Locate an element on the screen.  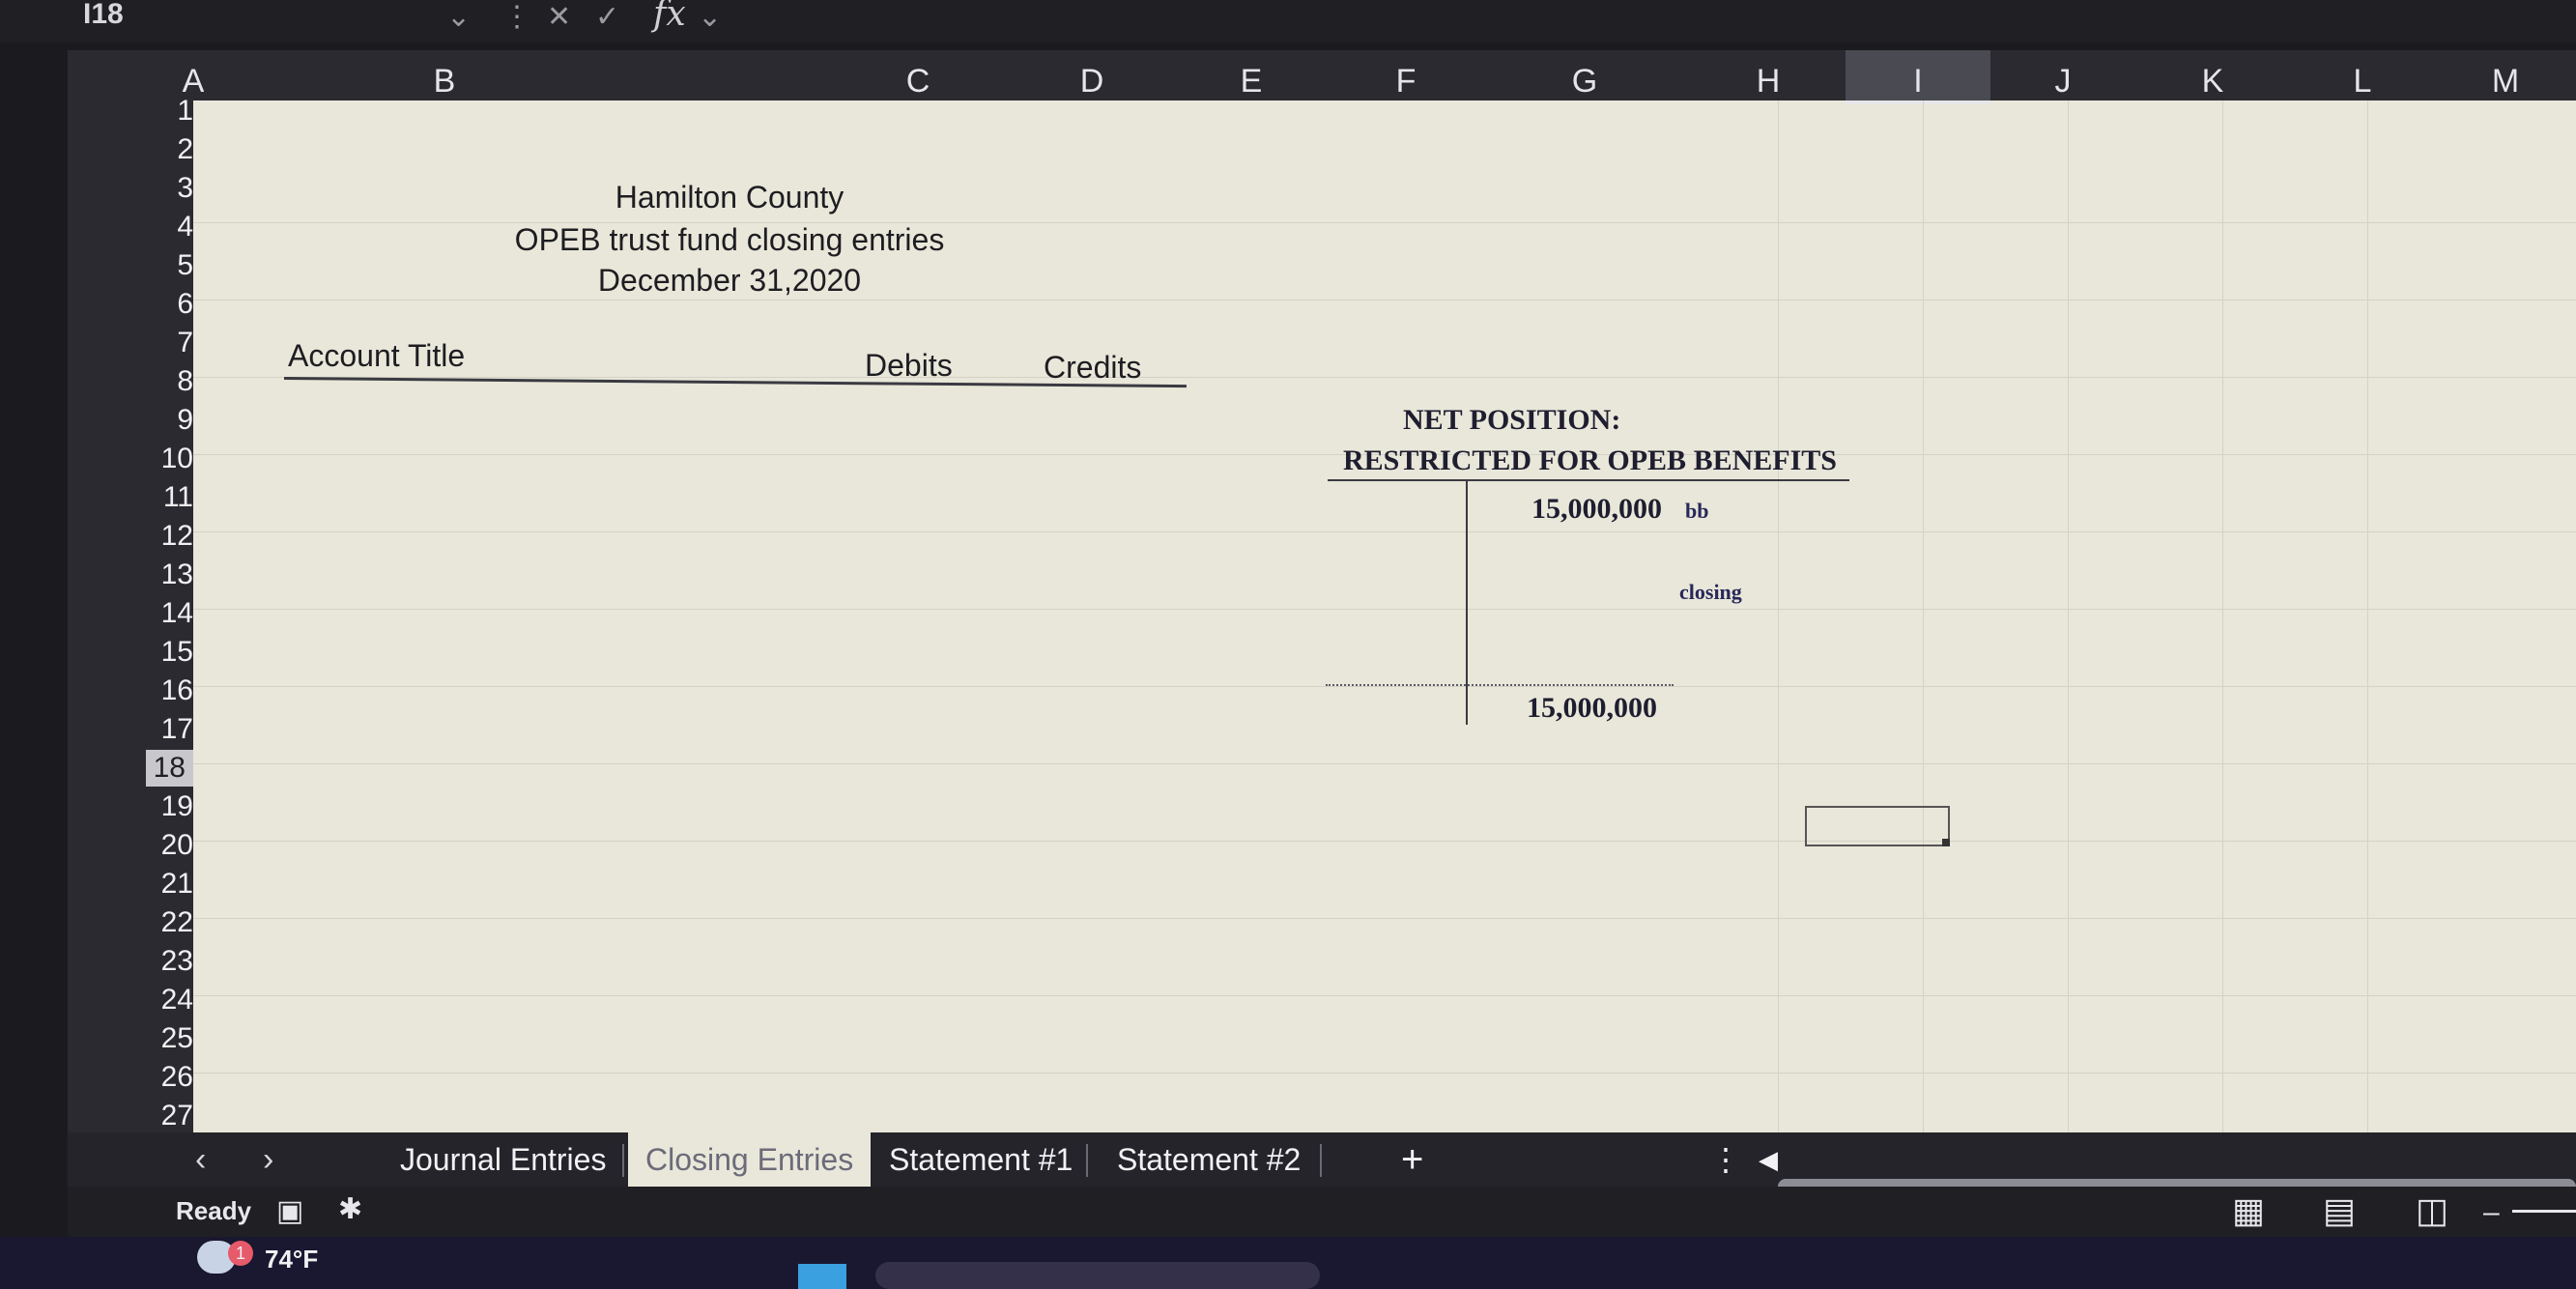
column-header-k: K is located at coordinates (2212, 75).